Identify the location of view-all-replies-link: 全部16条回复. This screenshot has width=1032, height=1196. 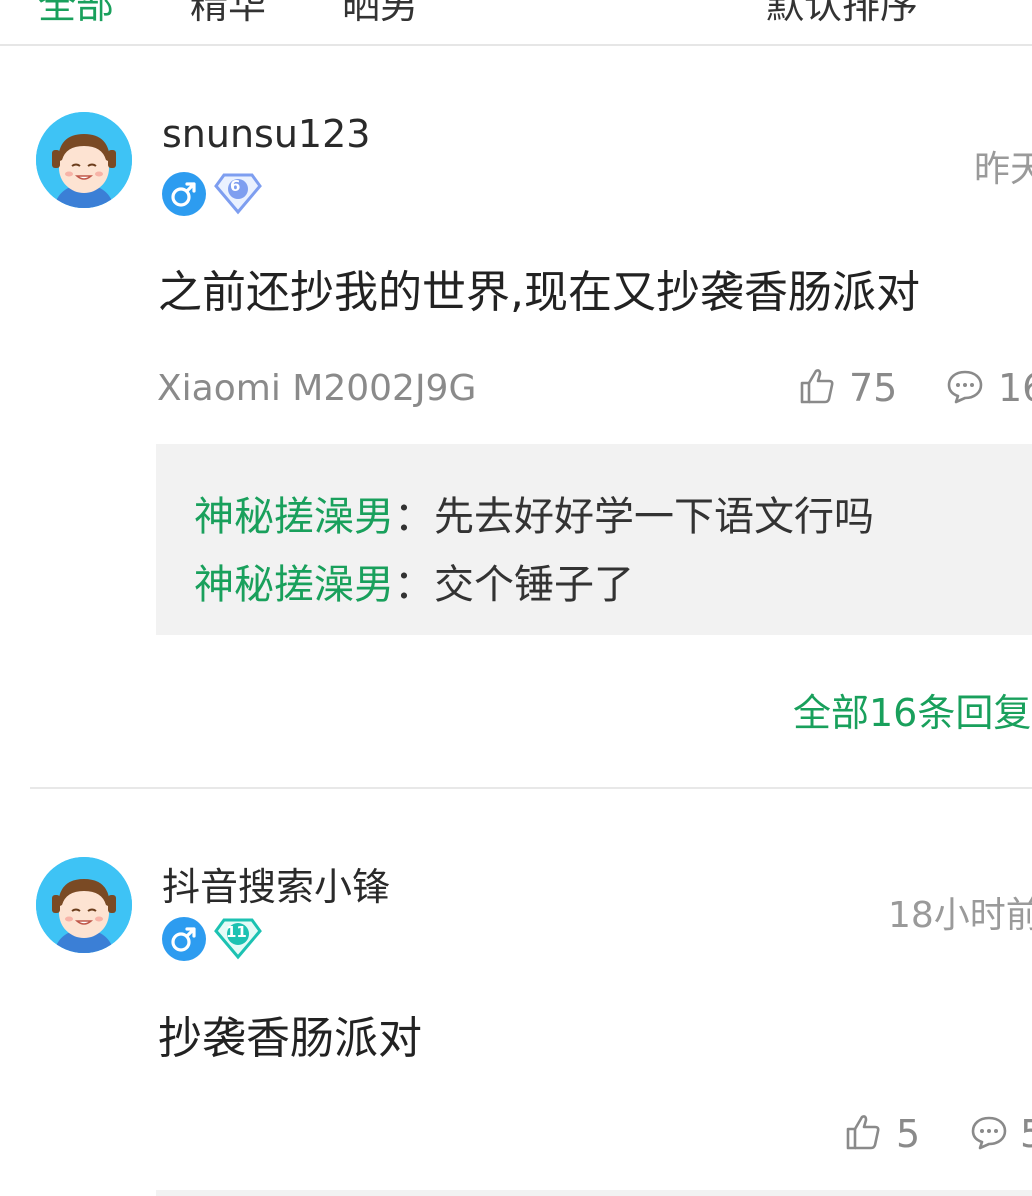
(912, 709).